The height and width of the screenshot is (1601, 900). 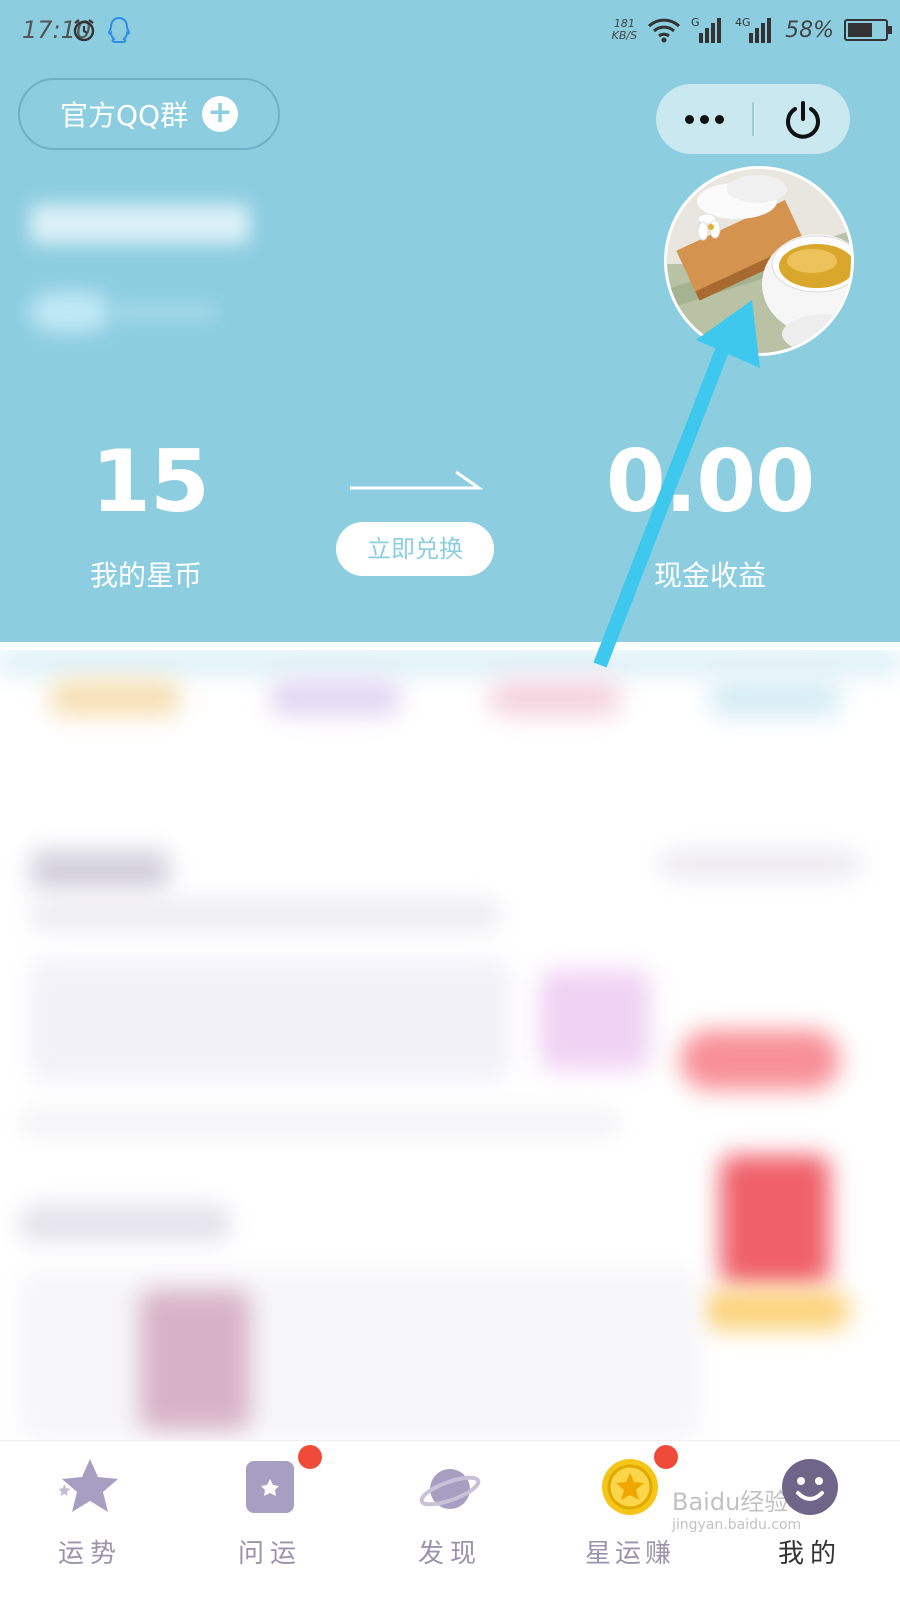 I want to click on official-qq-group-button: 官方QQ群 +, so click(x=149, y=114).